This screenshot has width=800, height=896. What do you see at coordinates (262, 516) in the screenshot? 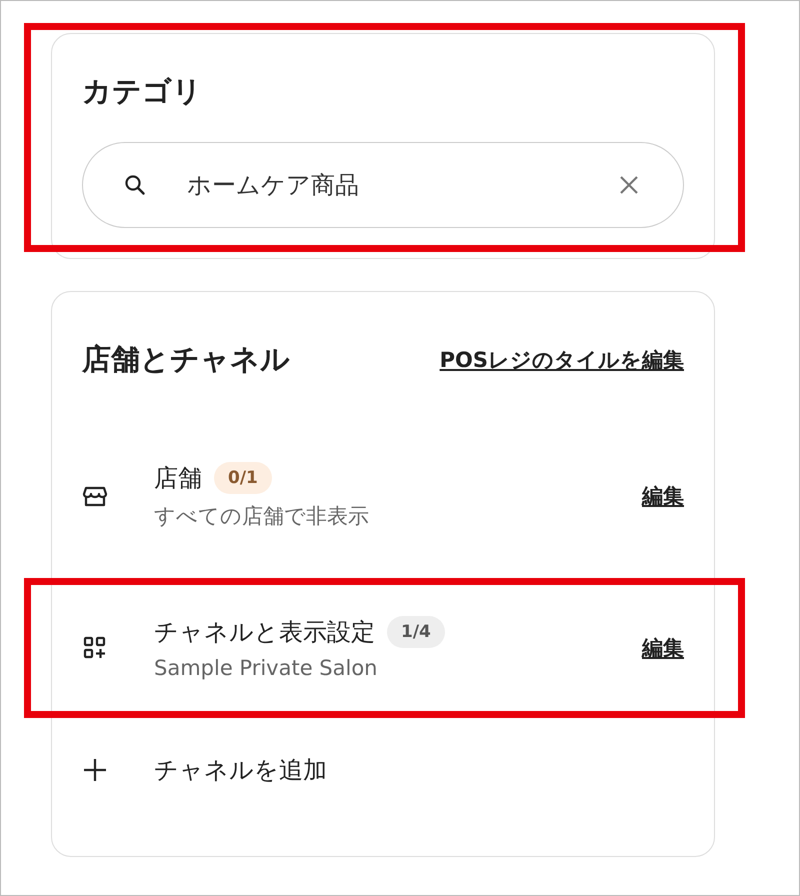
I see `item-subtitle: すべての店舗で非表示` at bounding box center [262, 516].